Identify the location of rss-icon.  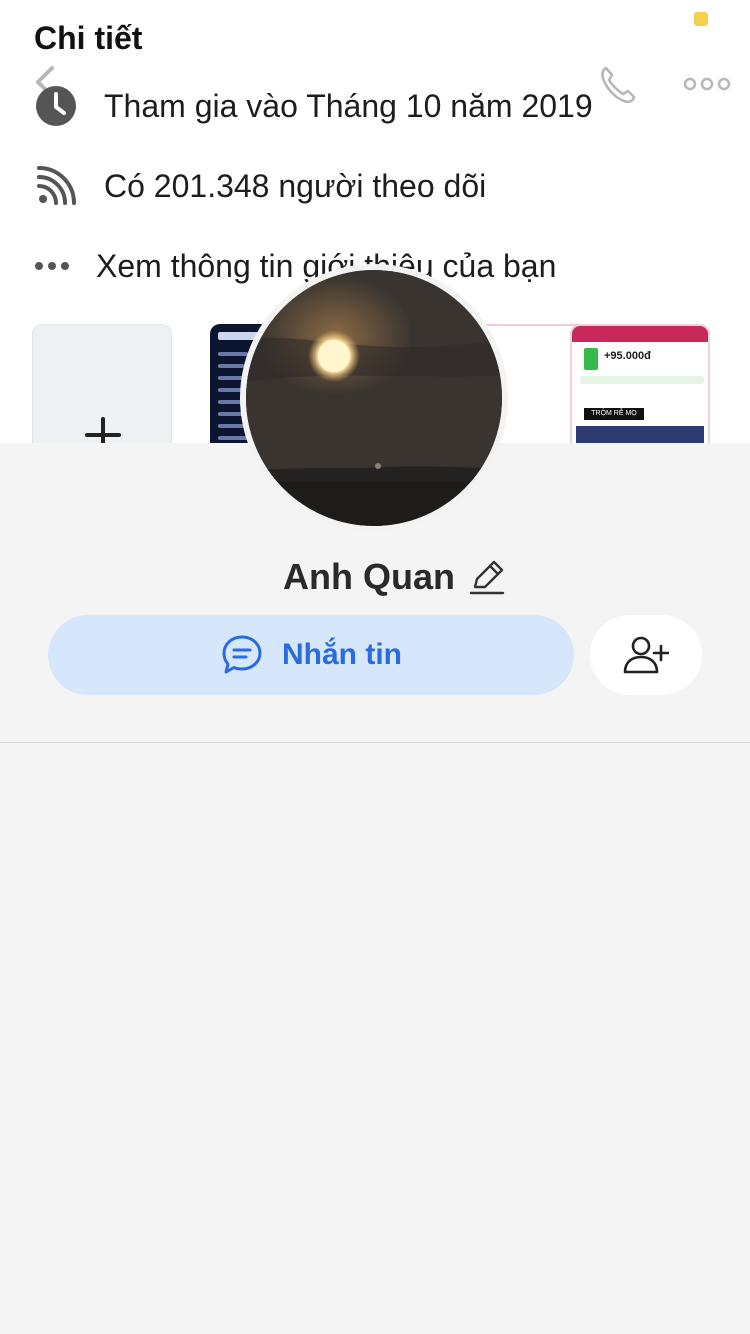
(60, 186).